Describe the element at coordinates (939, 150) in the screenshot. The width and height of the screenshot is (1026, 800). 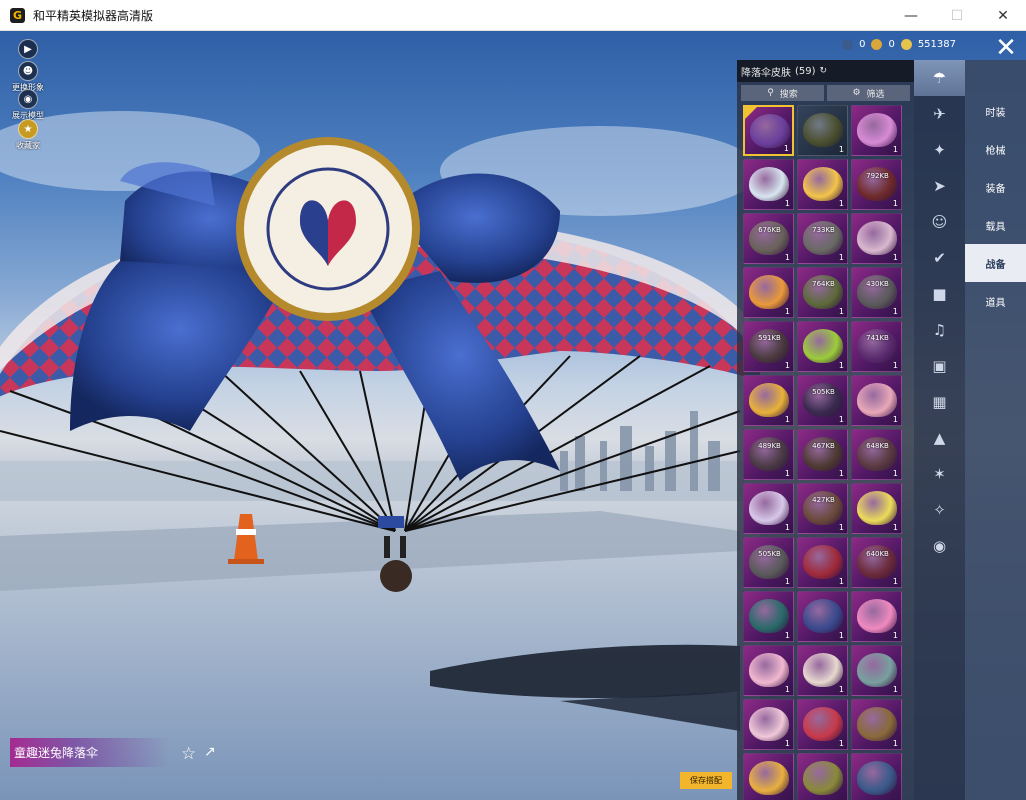
I see `subcategory-drone-button: ✦` at that location.